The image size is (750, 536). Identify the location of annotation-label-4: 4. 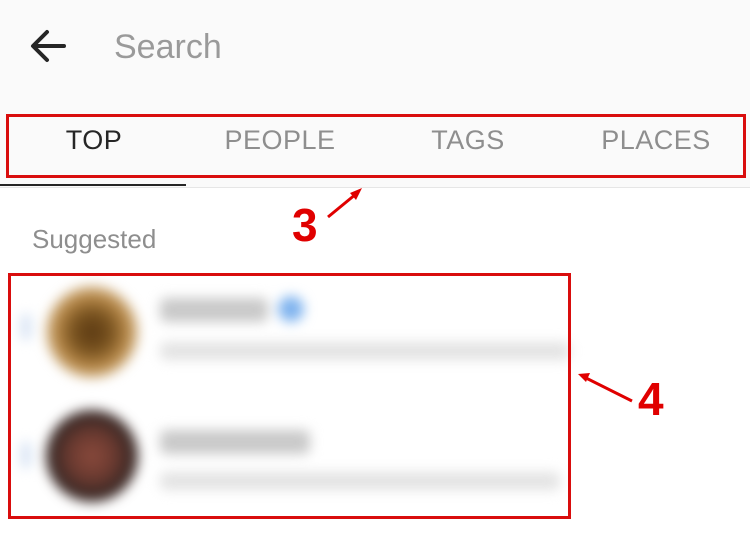
(651, 399).